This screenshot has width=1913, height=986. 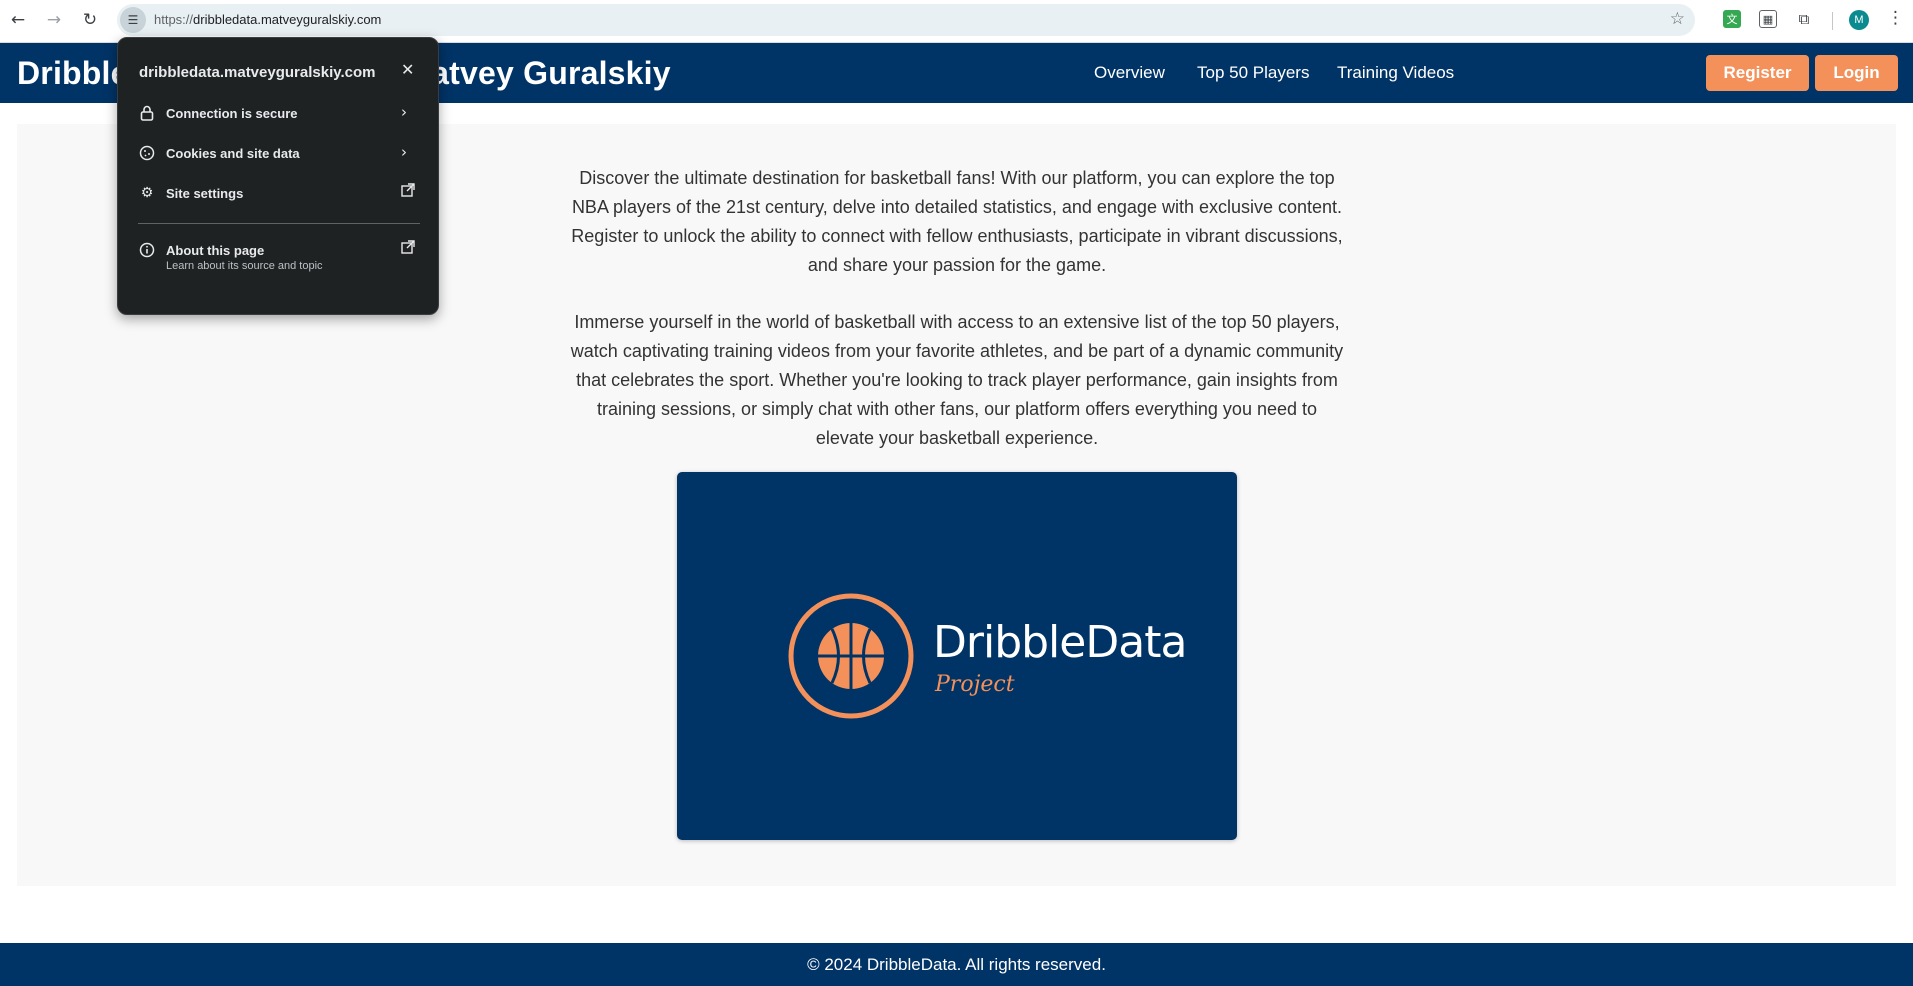 What do you see at coordinates (1832, 21) in the screenshot?
I see `toolbar-separator` at bounding box center [1832, 21].